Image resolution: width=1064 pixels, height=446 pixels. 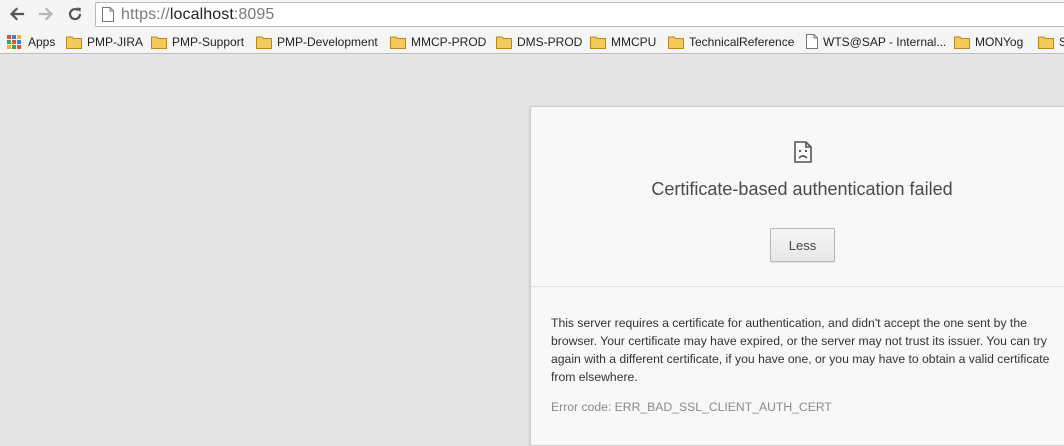 What do you see at coordinates (145, 14) in the screenshot?
I see `url-scheme: https://` at bounding box center [145, 14].